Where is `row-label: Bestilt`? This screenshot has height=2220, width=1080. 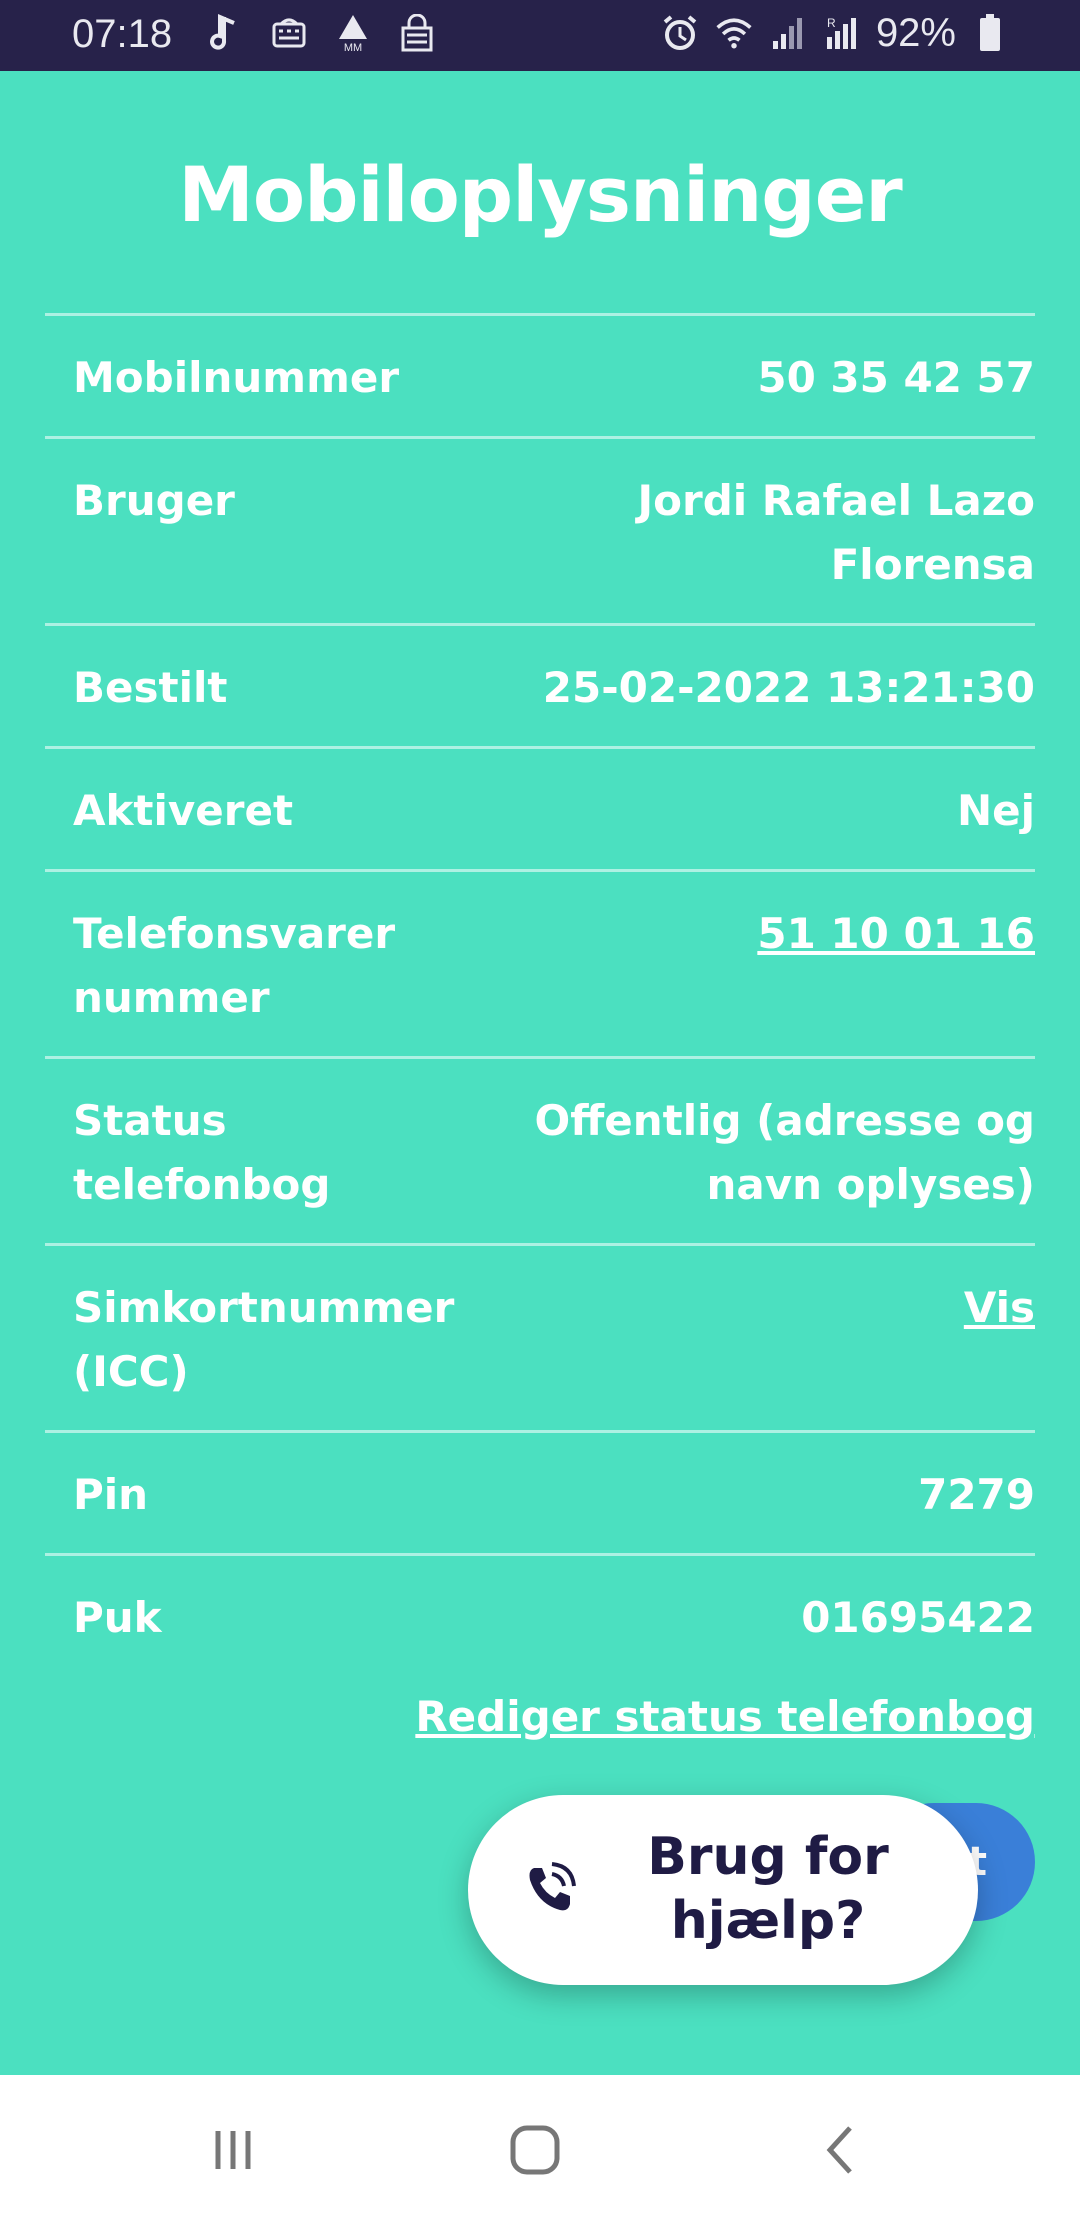
row-label: Bestilt is located at coordinates (150, 687).